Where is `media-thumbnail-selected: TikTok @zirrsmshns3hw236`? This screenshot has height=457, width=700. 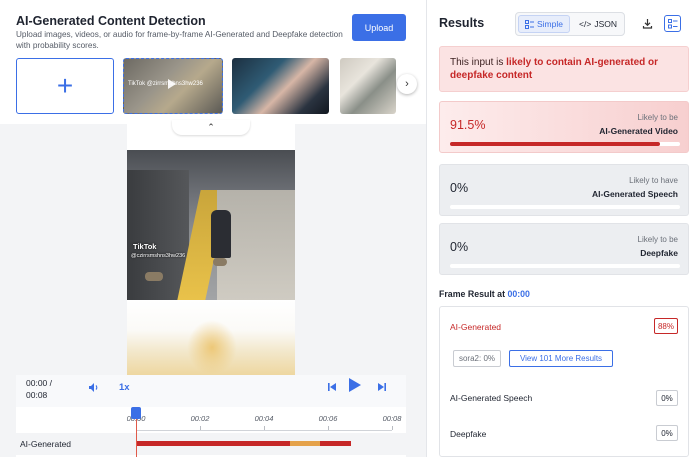 media-thumbnail-selected: TikTok @zirrsmshns3hw236 is located at coordinates (173, 86).